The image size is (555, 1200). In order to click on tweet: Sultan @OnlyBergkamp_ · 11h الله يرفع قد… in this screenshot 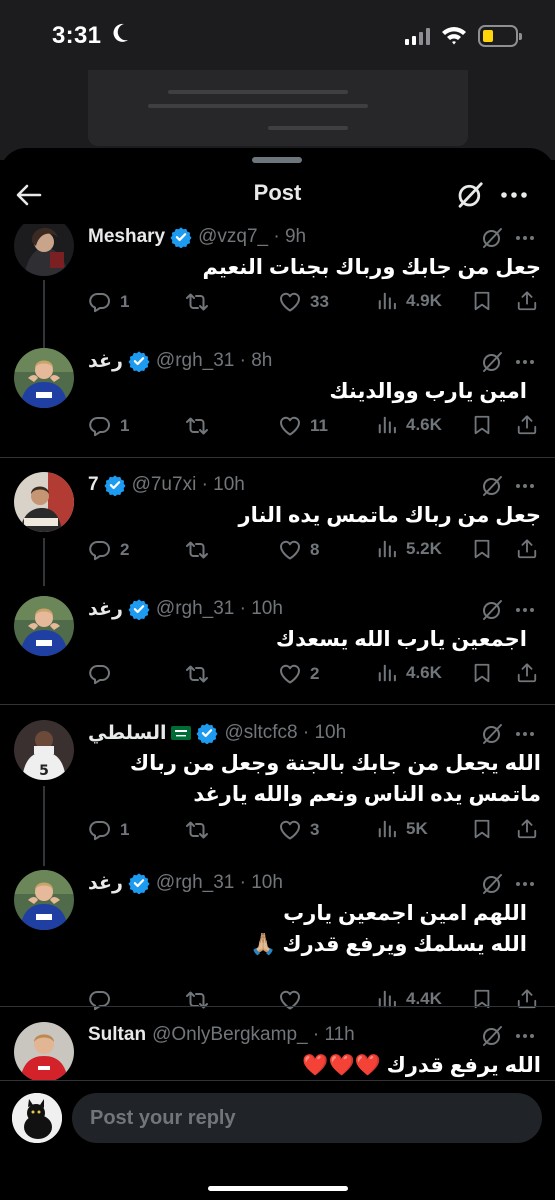, I will do `click(277, 1052)`.